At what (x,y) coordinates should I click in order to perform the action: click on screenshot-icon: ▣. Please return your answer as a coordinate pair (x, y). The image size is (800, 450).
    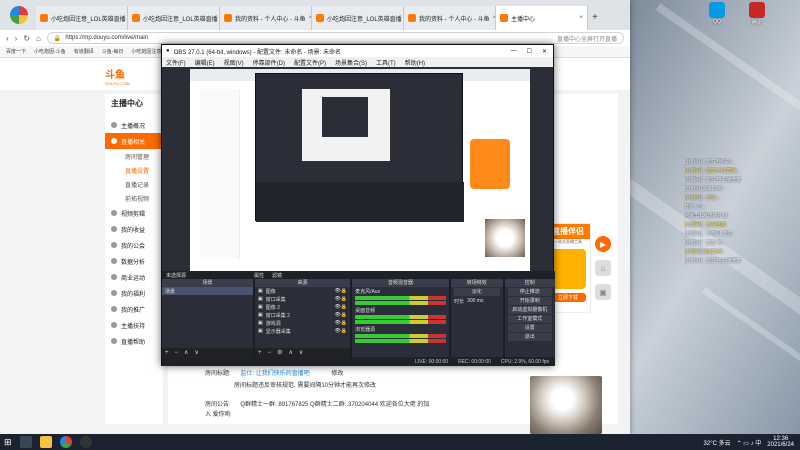
    Looking at the image, I should click on (603, 292).